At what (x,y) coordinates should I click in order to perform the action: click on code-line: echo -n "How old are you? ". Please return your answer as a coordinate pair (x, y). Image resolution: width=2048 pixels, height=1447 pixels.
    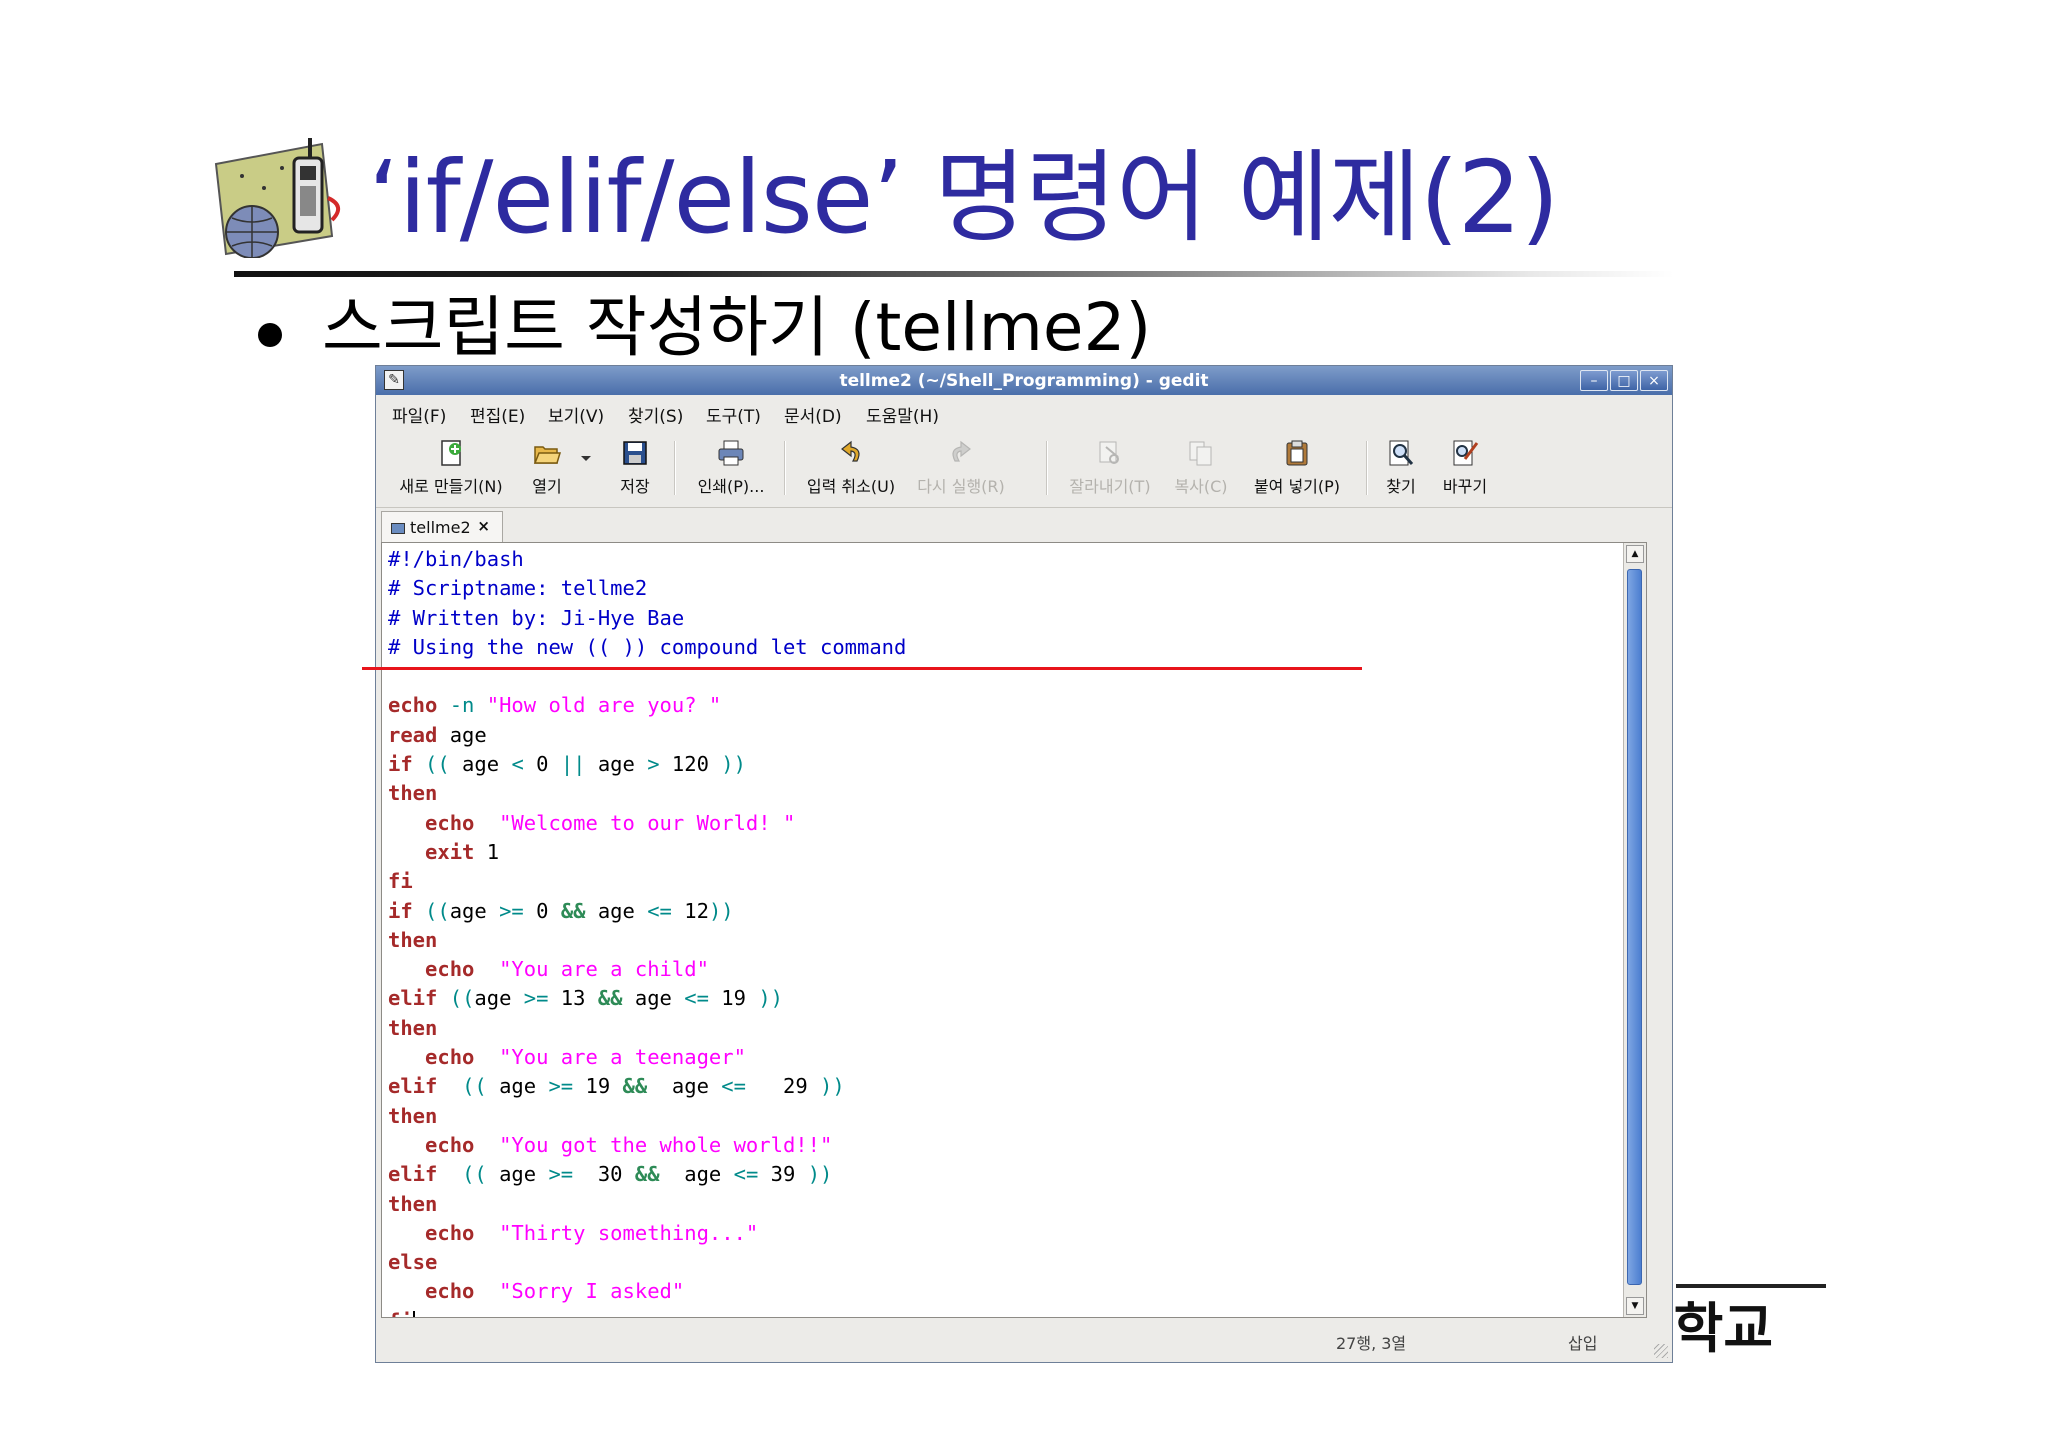
    Looking at the image, I should click on (555, 705).